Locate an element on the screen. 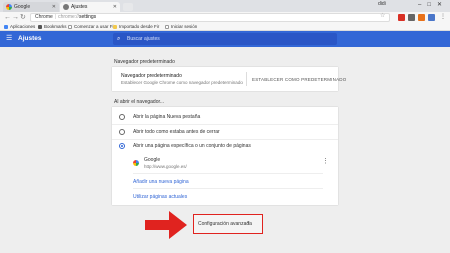 This screenshot has height=253, width=450. bookmark-label: Aplicaciones is located at coordinates (23, 26).